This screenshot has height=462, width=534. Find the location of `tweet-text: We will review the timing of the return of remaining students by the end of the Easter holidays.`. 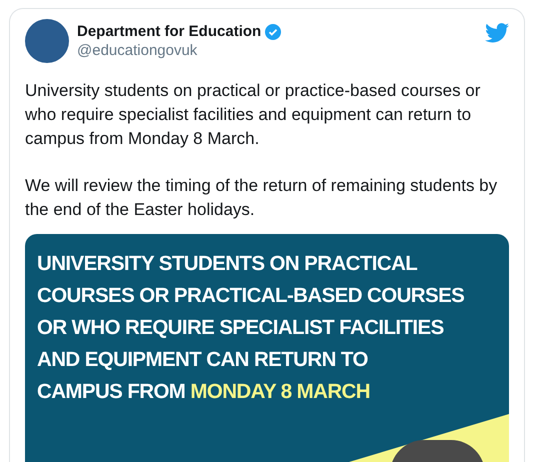

tweet-text: We will review the timing of the return of remaining students by the end of the Easter holidays. is located at coordinates (261, 198).